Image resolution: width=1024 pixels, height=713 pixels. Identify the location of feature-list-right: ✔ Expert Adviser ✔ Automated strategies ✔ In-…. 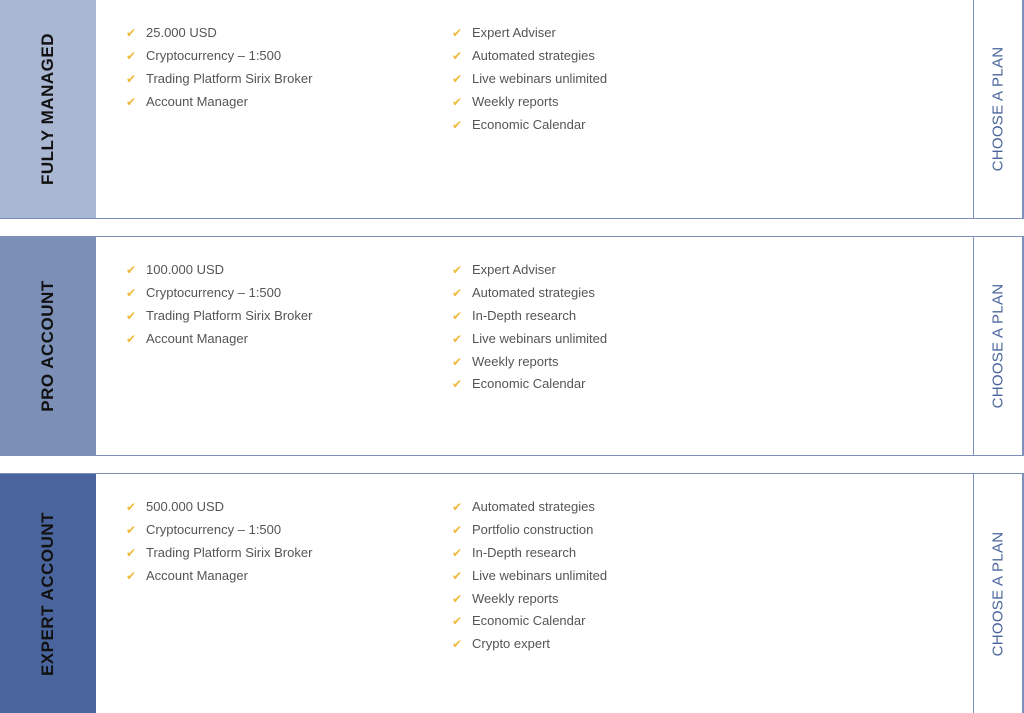
(529, 327).